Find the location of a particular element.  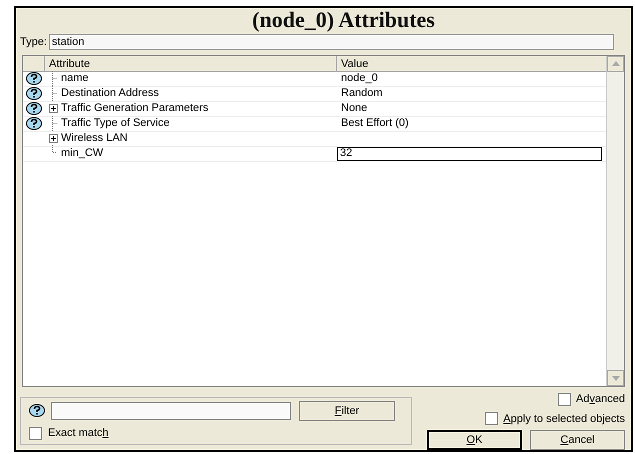

filter-button: Filter is located at coordinates (347, 410).